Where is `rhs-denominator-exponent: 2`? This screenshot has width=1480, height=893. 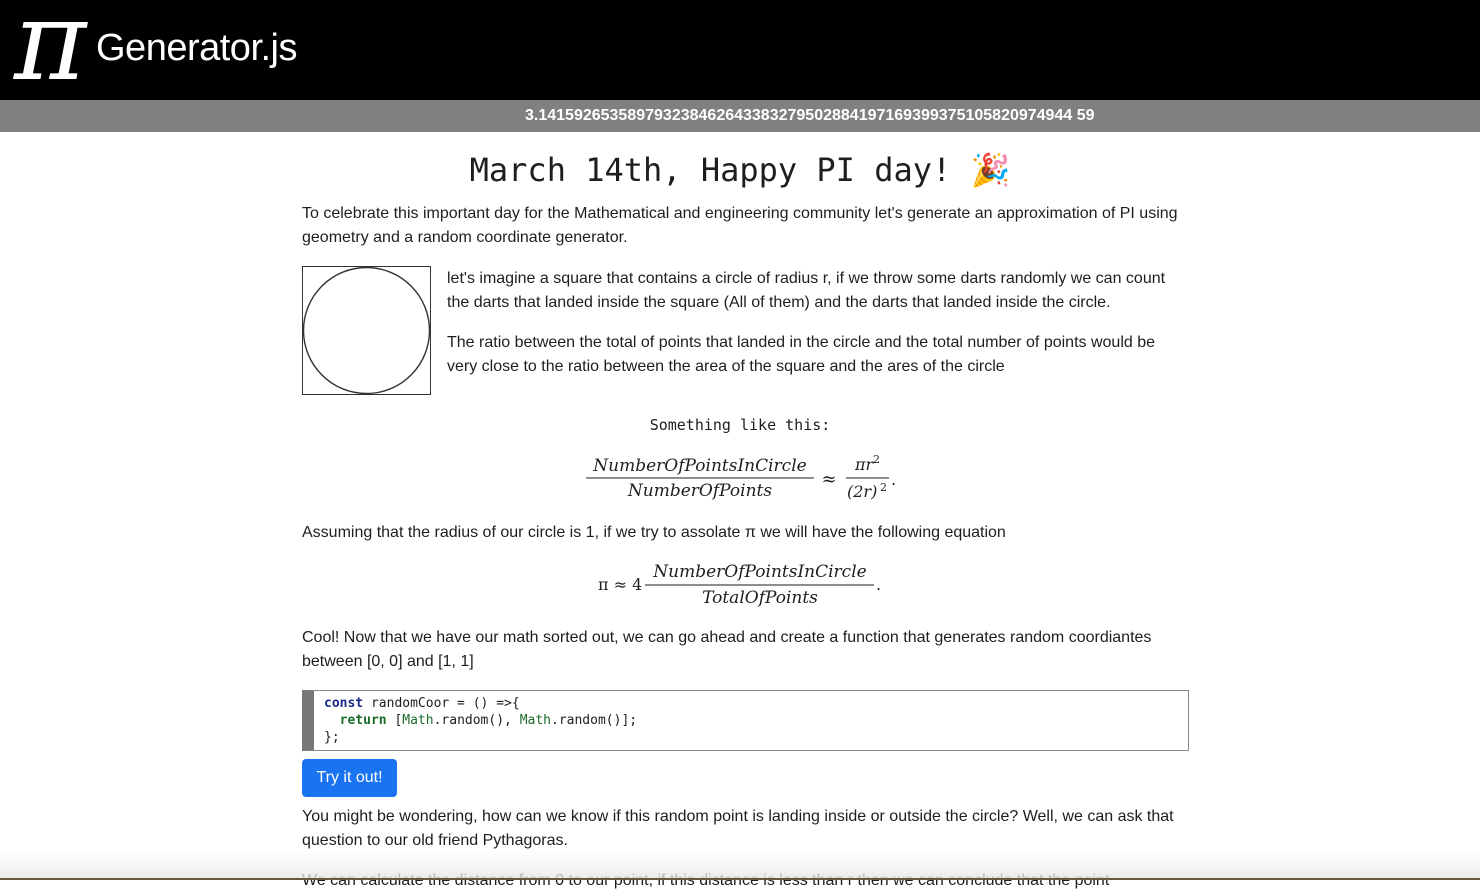 rhs-denominator-exponent: 2 is located at coordinates (883, 487).